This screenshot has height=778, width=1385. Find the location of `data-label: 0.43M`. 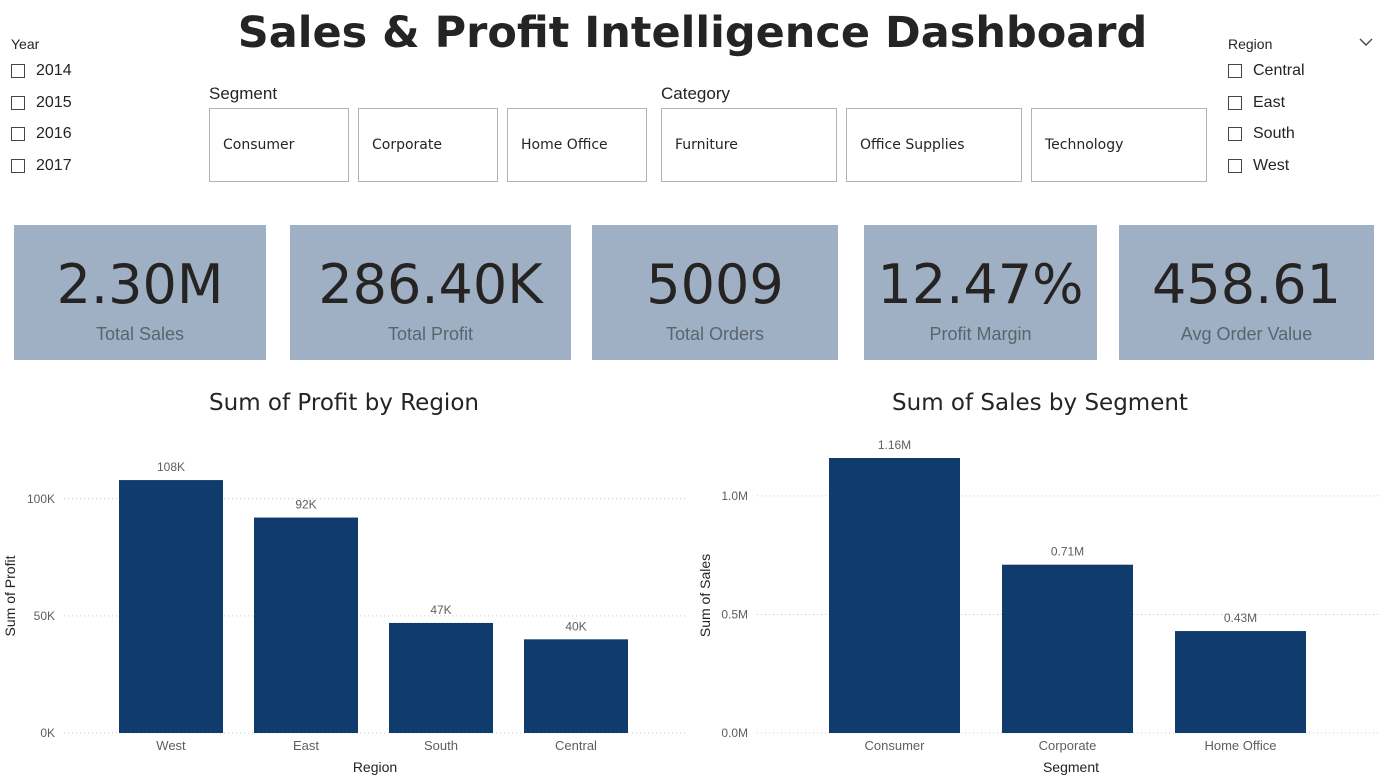

data-label: 0.43M is located at coordinates (1240, 618).